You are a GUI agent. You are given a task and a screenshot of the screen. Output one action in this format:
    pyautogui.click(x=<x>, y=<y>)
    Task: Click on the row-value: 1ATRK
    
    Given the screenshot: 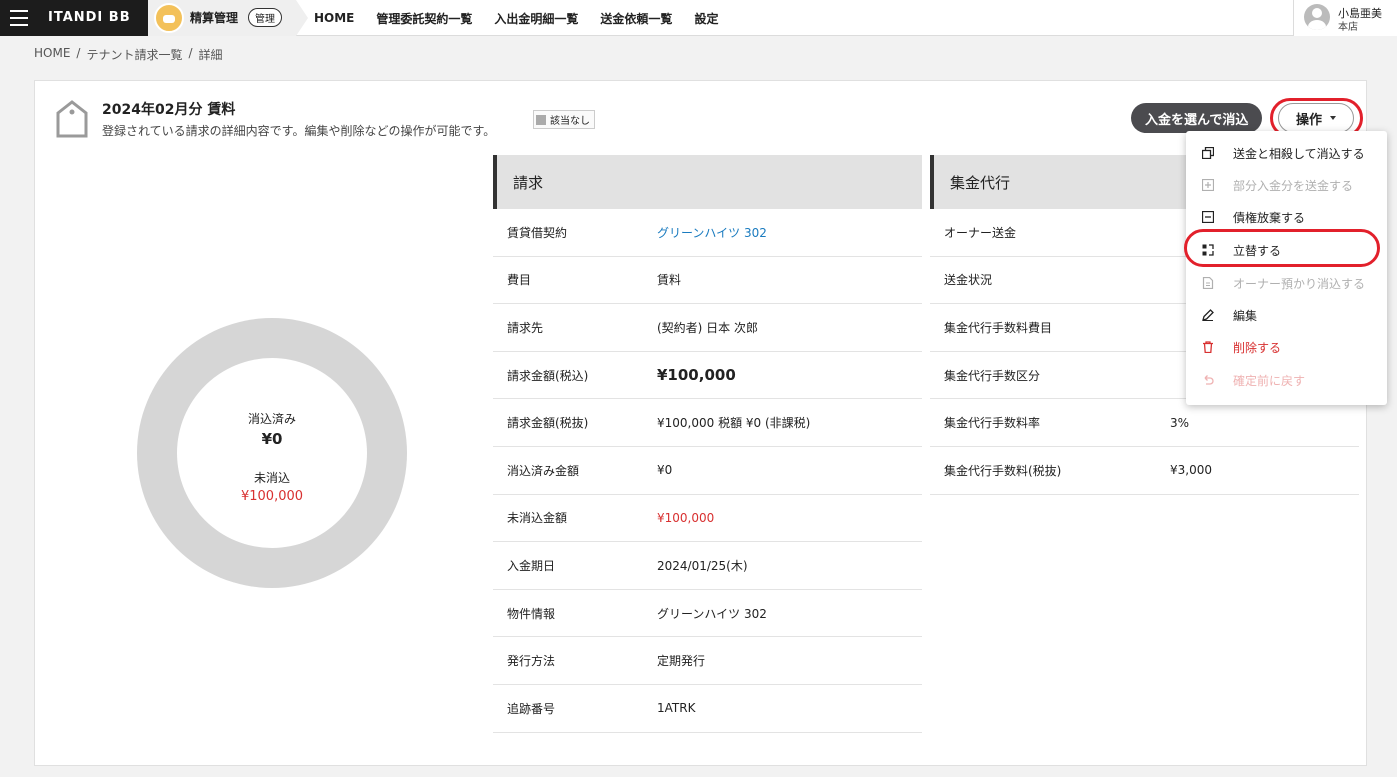 What is the action you would take?
    pyautogui.click(x=676, y=708)
    